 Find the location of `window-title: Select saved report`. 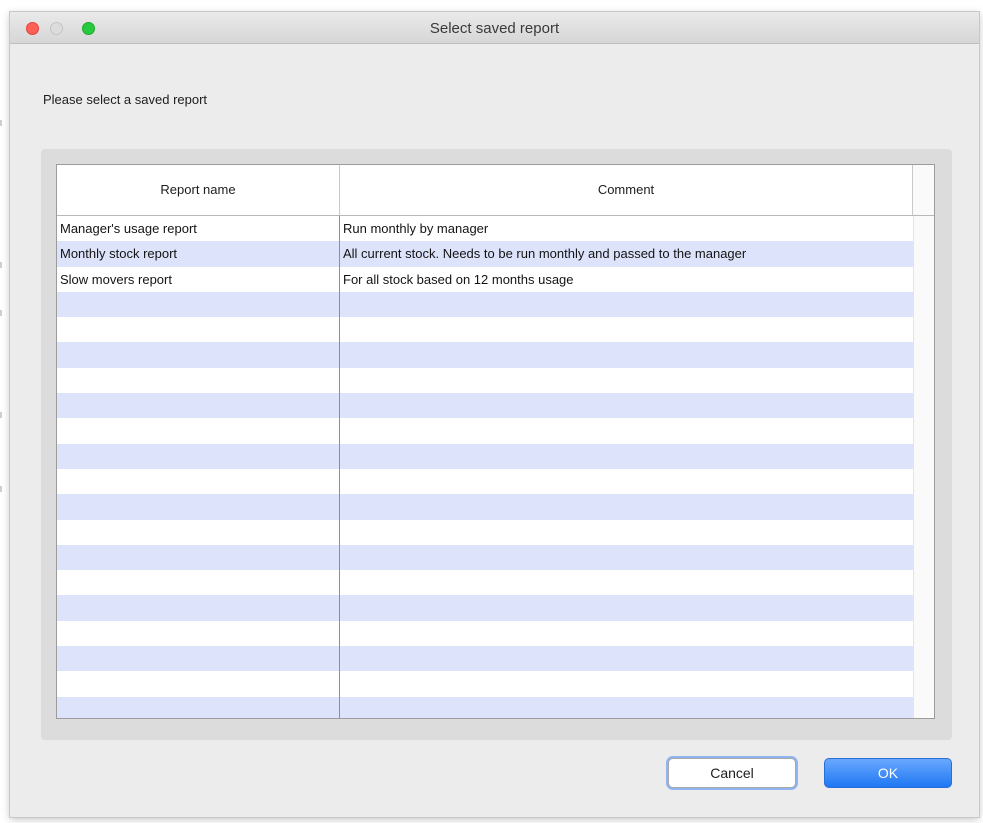

window-title: Select saved report is located at coordinates (494, 28).